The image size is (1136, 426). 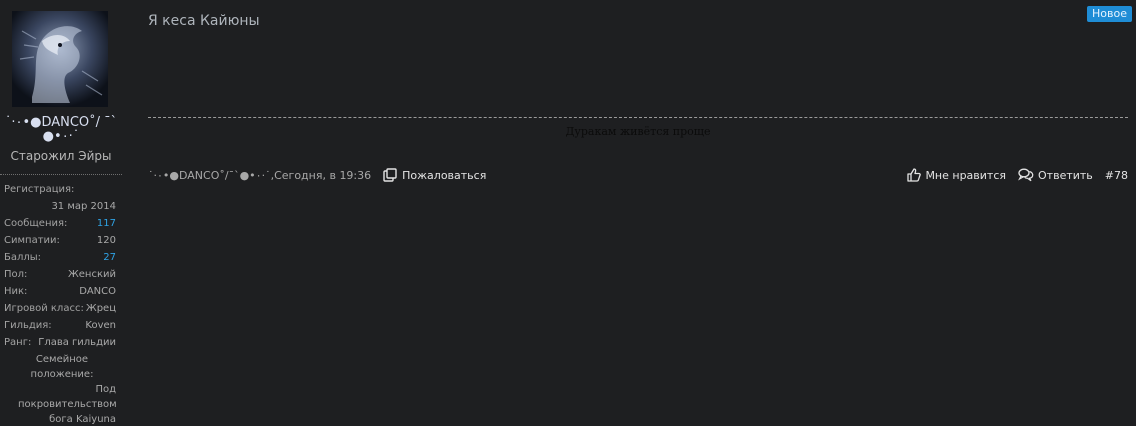 I want to click on points-count-link: 27, so click(x=109, y=258).